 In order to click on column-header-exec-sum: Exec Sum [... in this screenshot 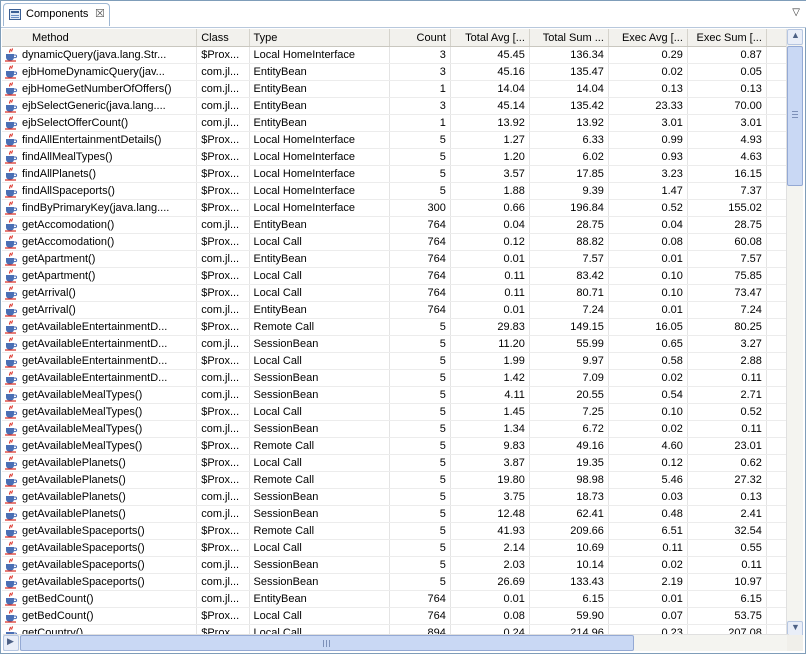, I will do `click(727, 38)`.